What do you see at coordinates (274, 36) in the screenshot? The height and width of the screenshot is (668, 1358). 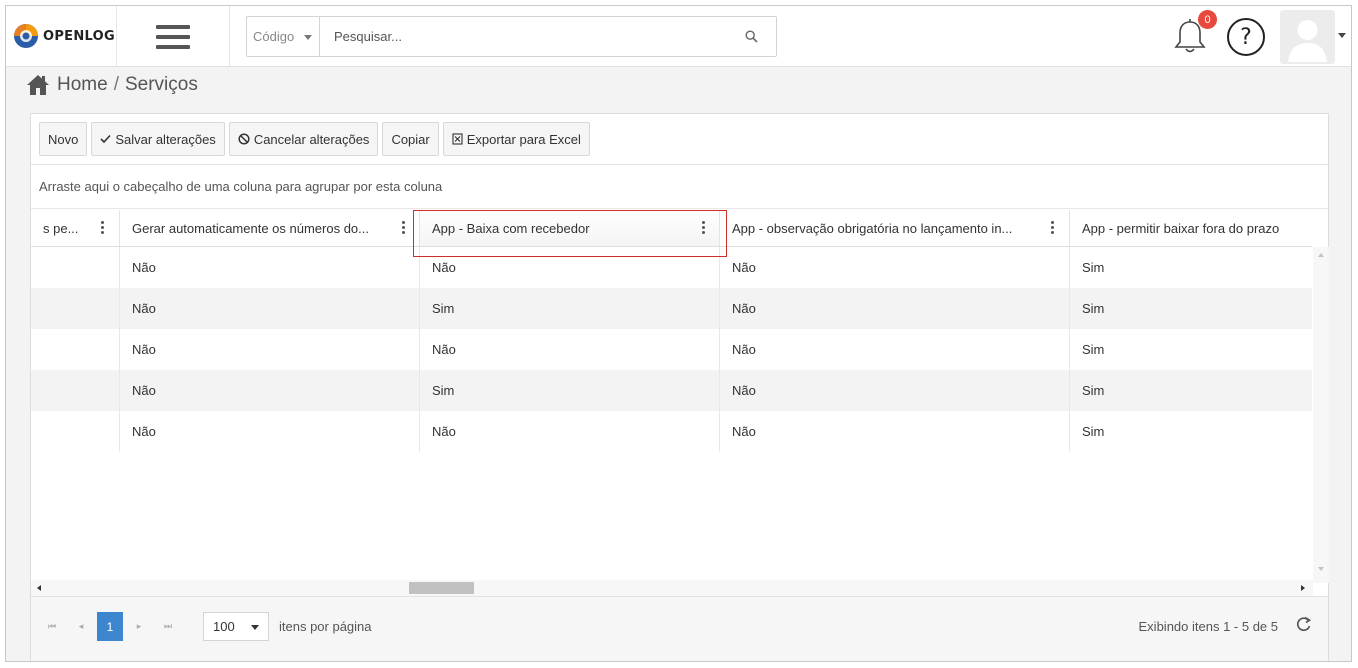 I see `search-field-select-value: Código` at bounding box center [274, 36].